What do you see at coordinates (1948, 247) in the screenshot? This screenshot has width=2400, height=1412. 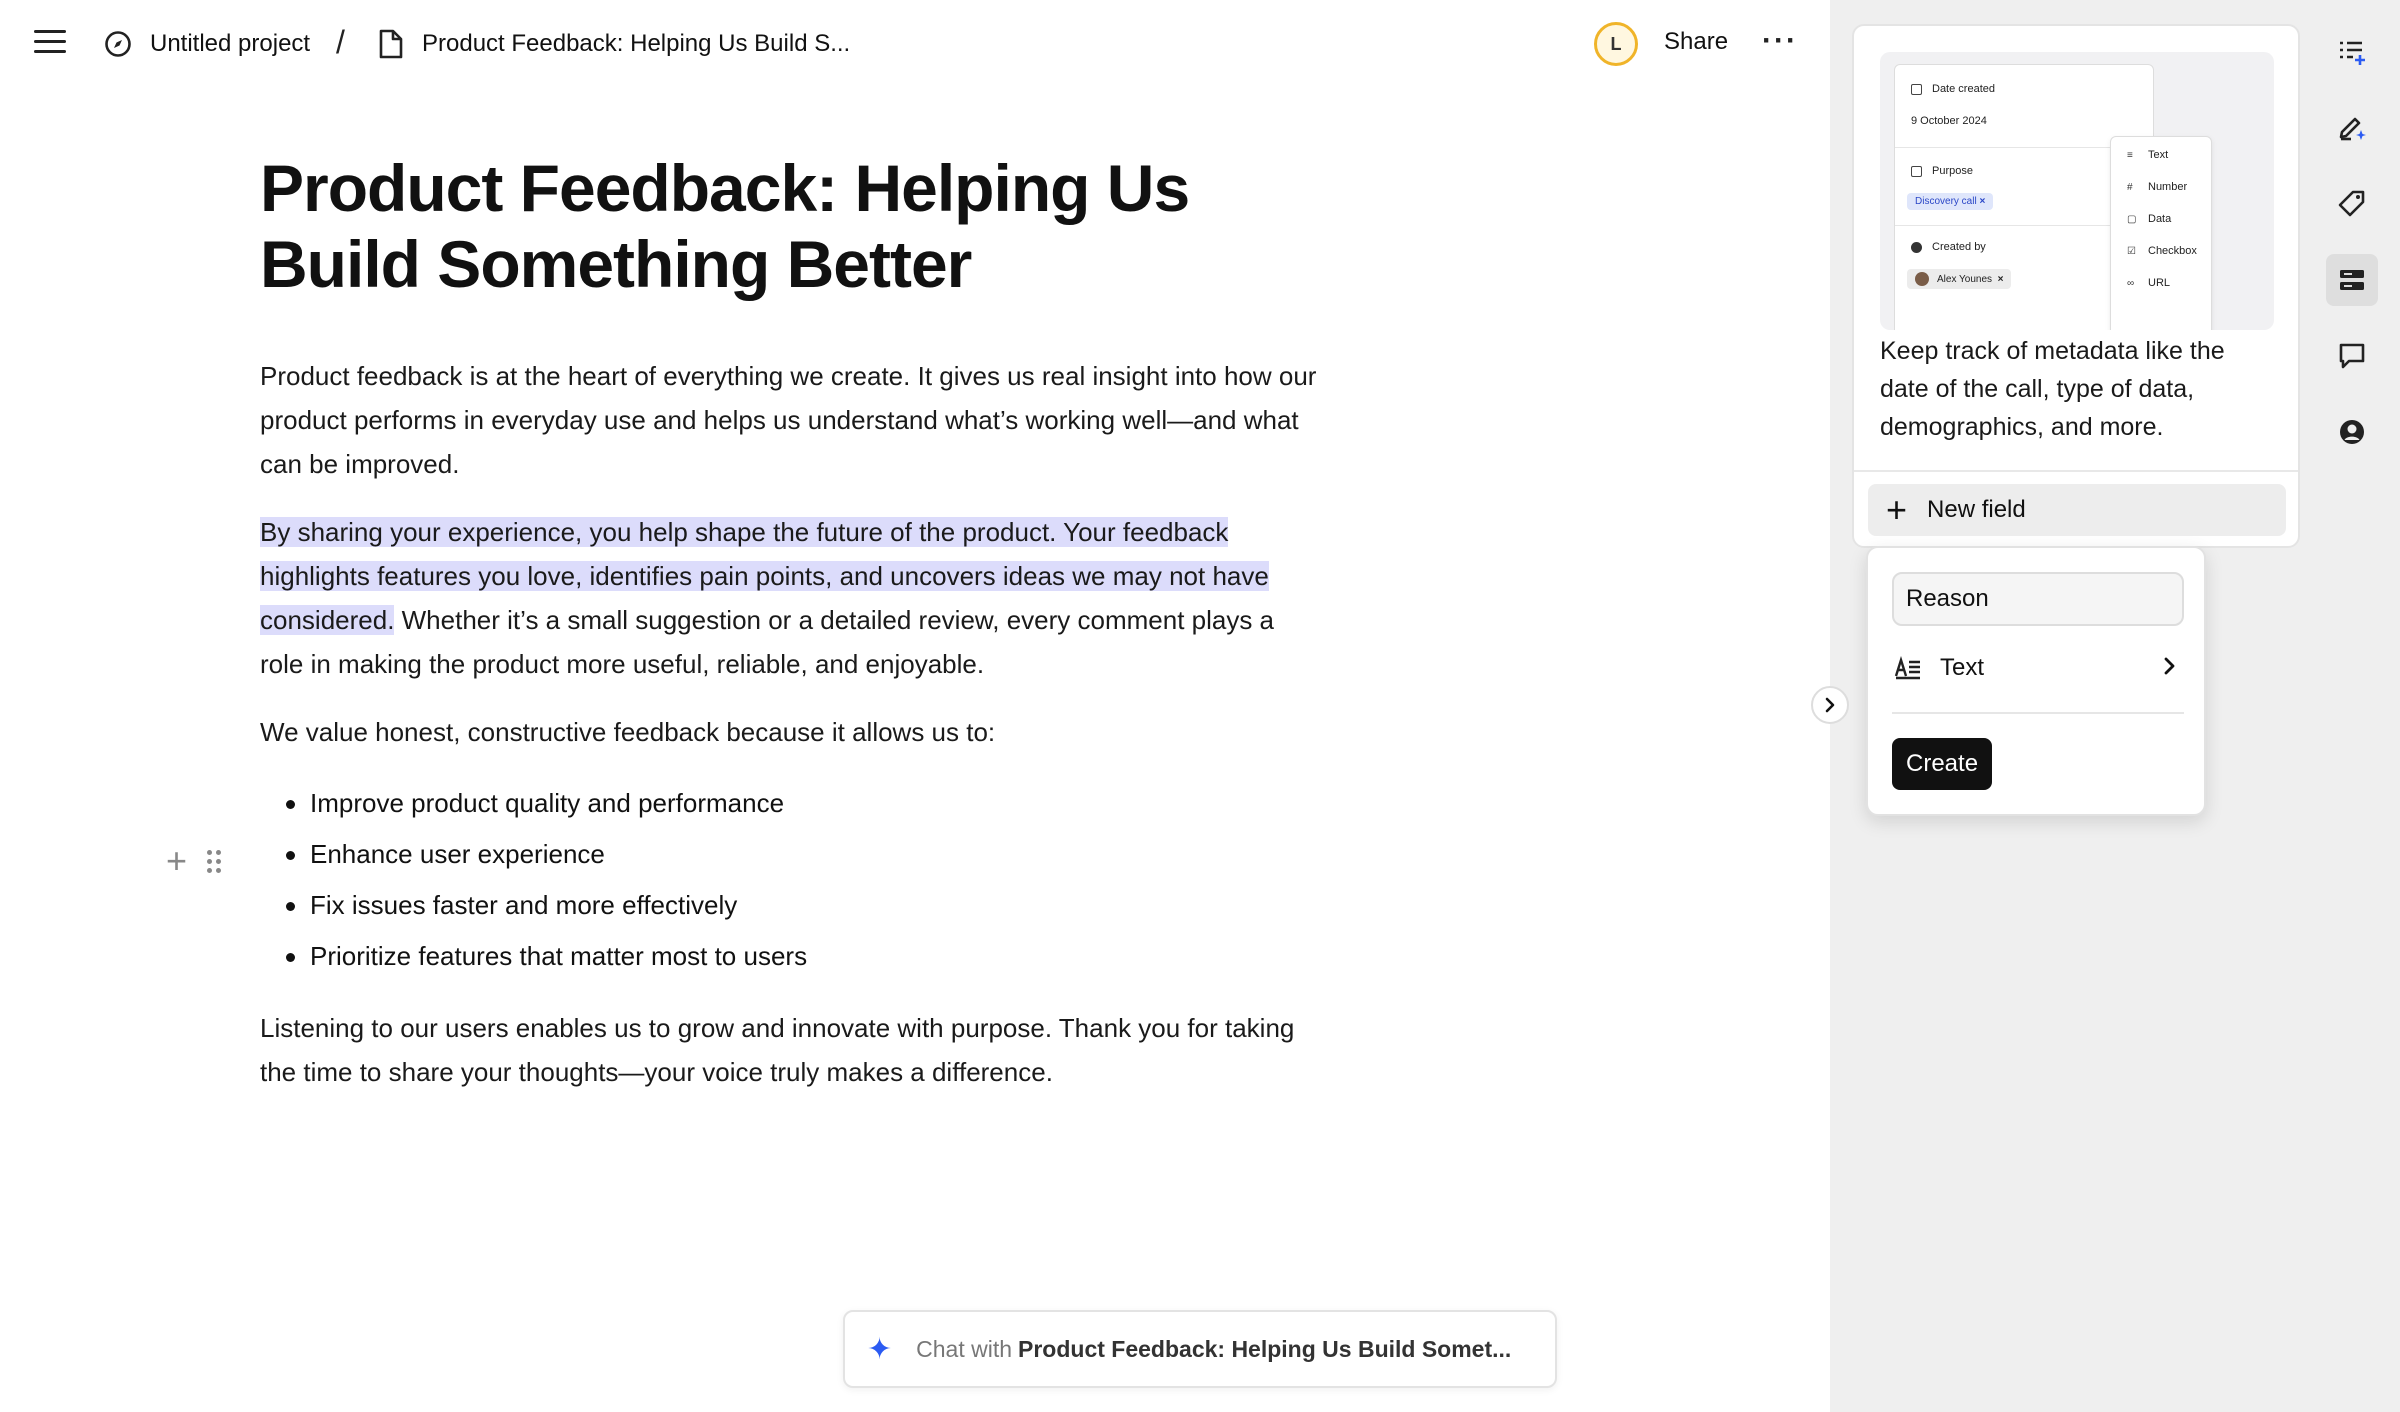 I see `preview-field-label: Created by` at bounding box center [1948, 247].